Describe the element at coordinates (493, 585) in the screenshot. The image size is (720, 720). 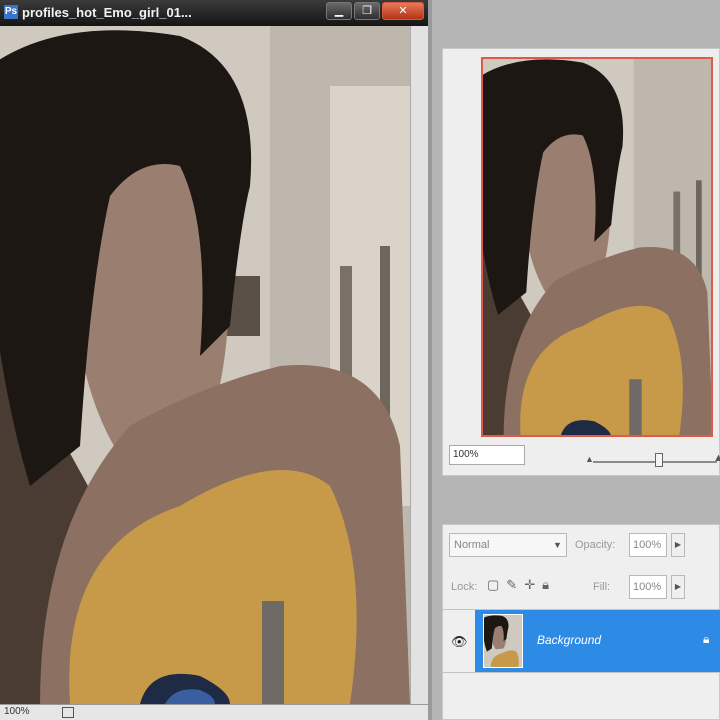
I see `lock-transparency-icon: ▢` at that location.